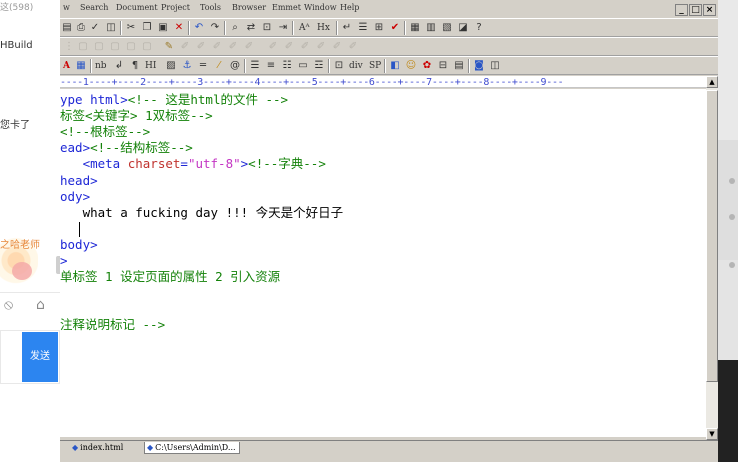  Describe the element at coordinates (171, 66) in the screenshot. I see `image-icon: ▨` at that location.